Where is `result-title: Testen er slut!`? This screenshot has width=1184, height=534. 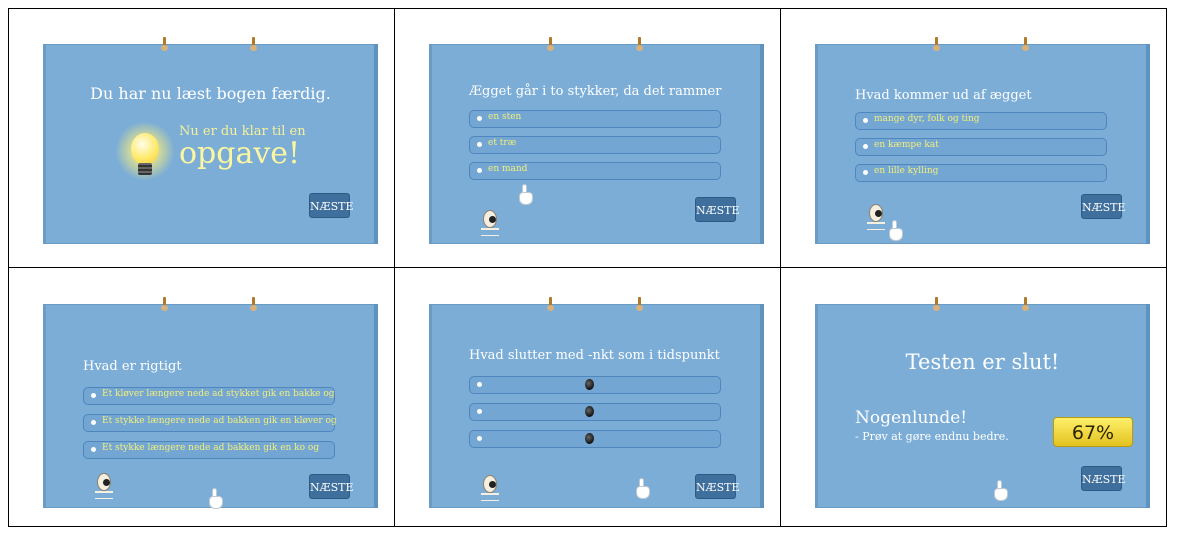 result-title: Testen er slut! is located at coordinates (982, 362).